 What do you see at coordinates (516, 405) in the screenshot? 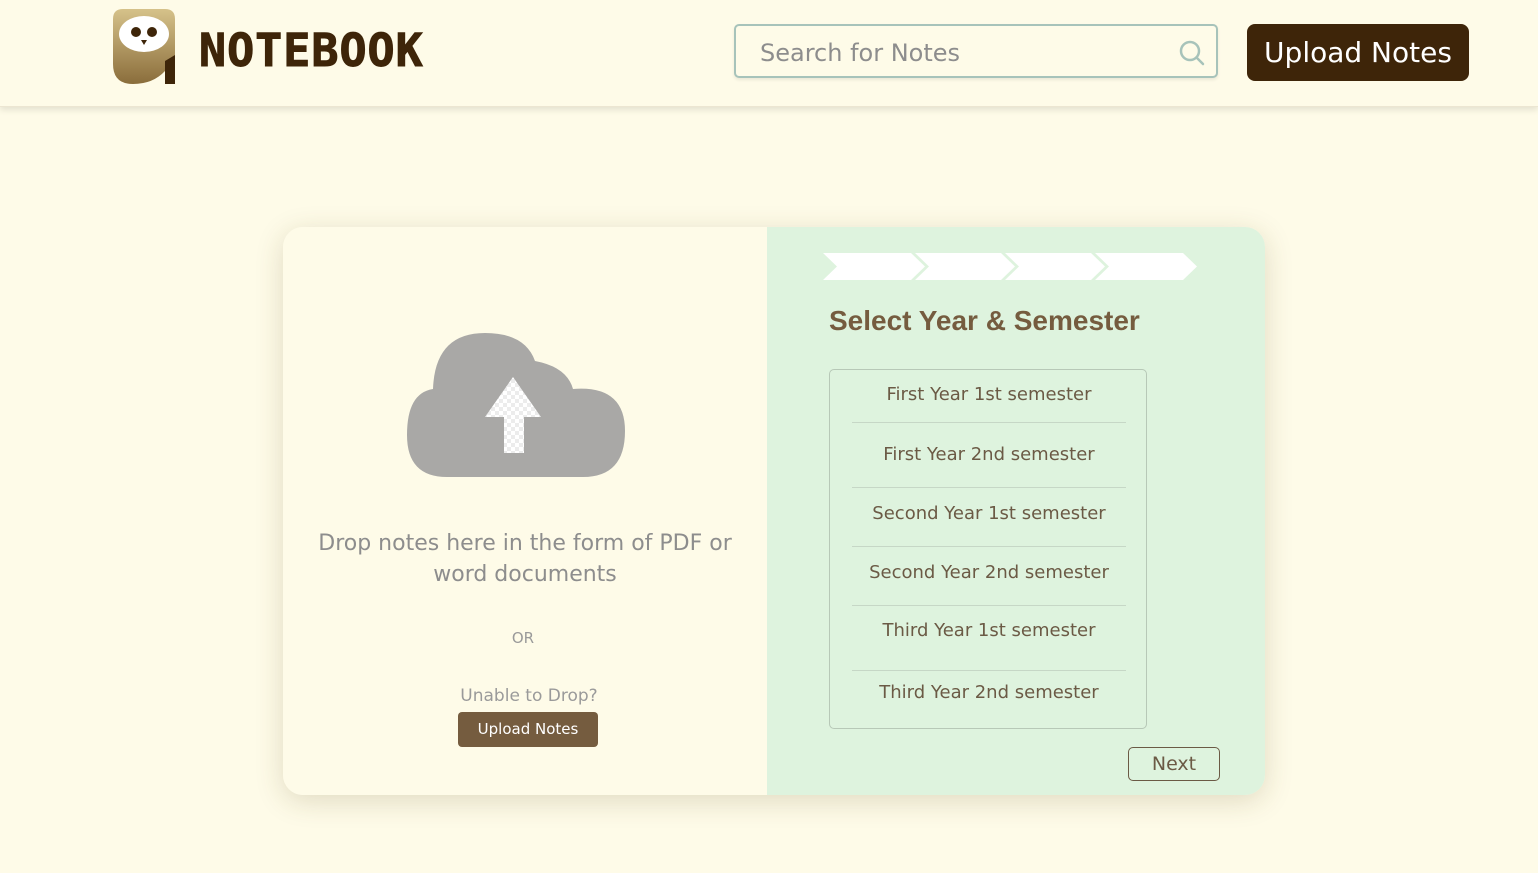
I see `cloud-upload-icon` at bounding box center [516, 405].